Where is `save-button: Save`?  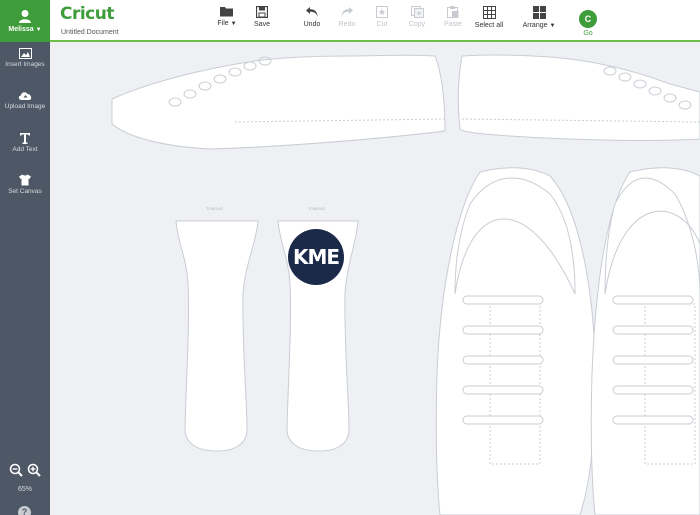 save-button: Save is located at coordinates (262, 17).